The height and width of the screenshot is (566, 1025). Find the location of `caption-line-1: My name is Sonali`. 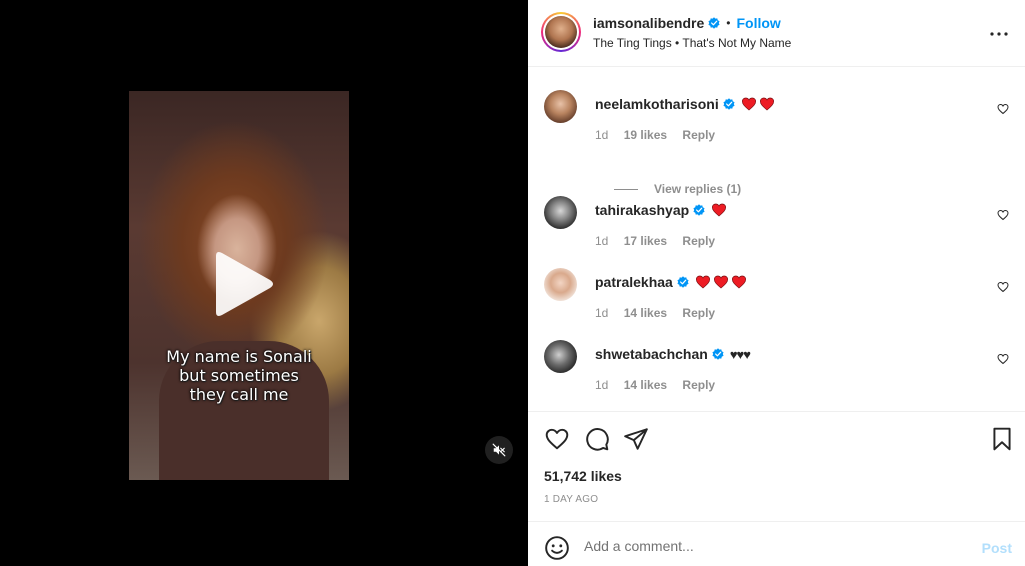

caption-line-1: My name is Sonali is located at coordinates (239, 356).